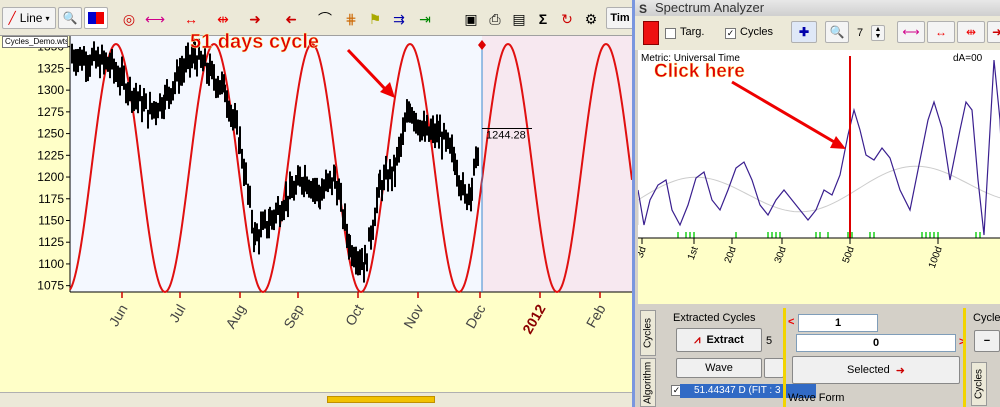 The height and width of the screenshot is (407, 1000). Describe the element at coordinates (96, 18) in the screenshot. I see `color-swatch-icon` at that location.